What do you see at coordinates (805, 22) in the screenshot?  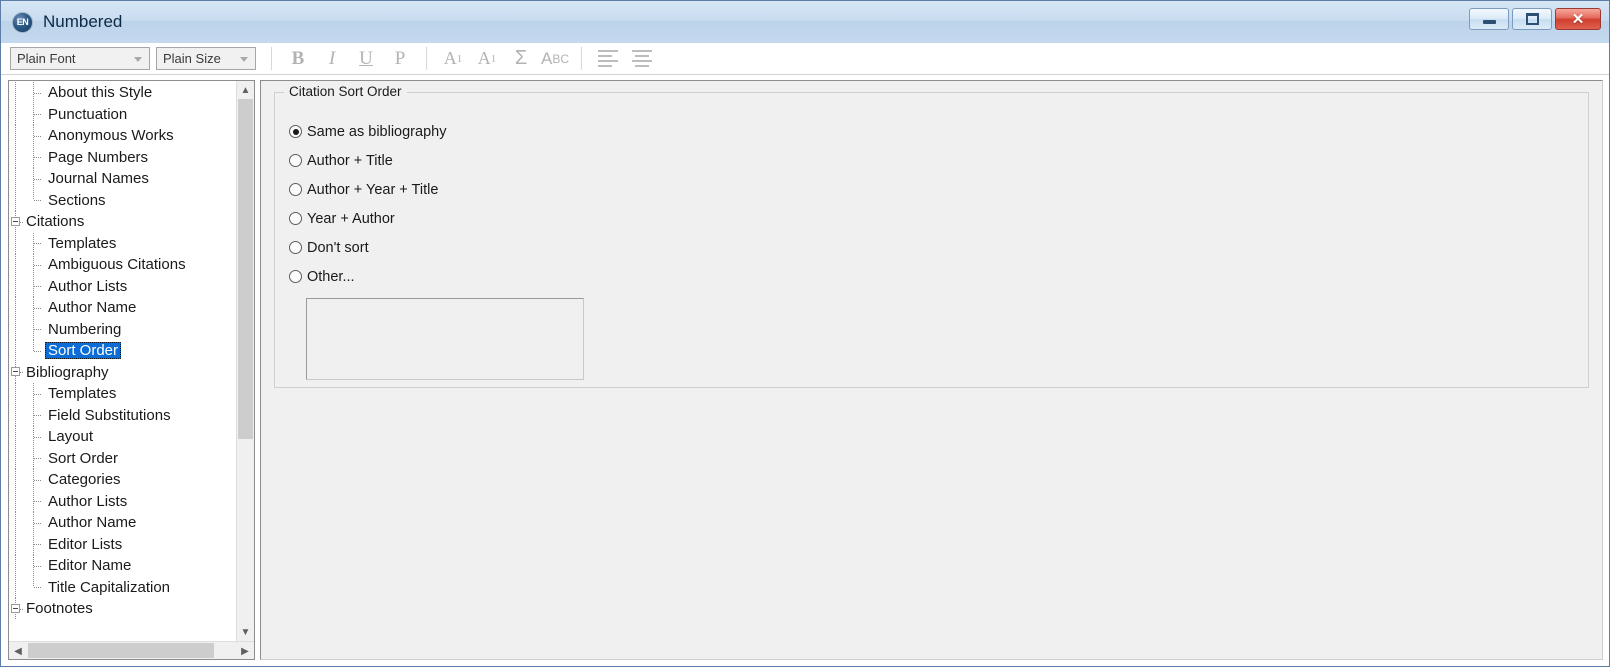 I see `title-bar: EN Numbered ✕` at bounding box center [805, 22].